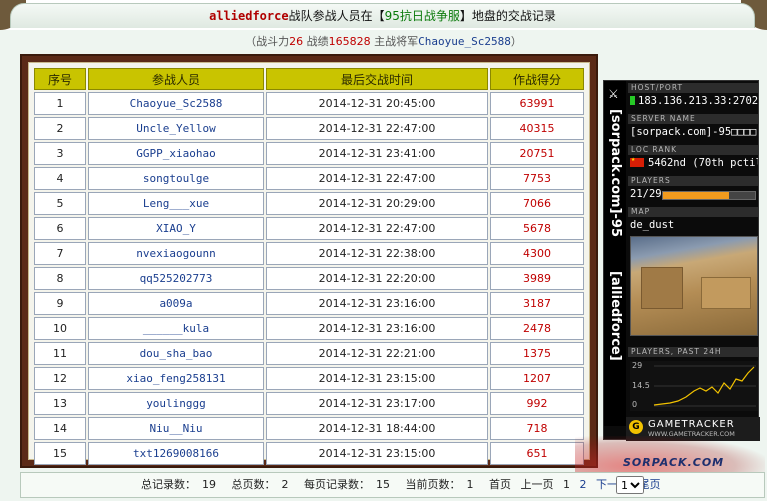 The height and width of the screenshot is (501, 767). I want to click on page-1-current: 1, so click(566, 484).